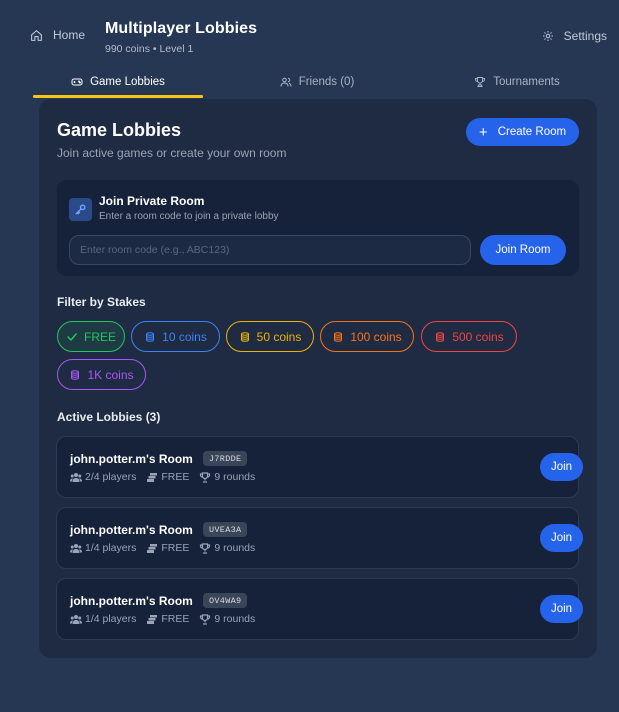 The height and width of the screenshot is (712, 619). What do you see at coordinates (225, 458) in the screenshot?
I see `room-code-badge: J7RDDE` at bounding box center [225, 458].